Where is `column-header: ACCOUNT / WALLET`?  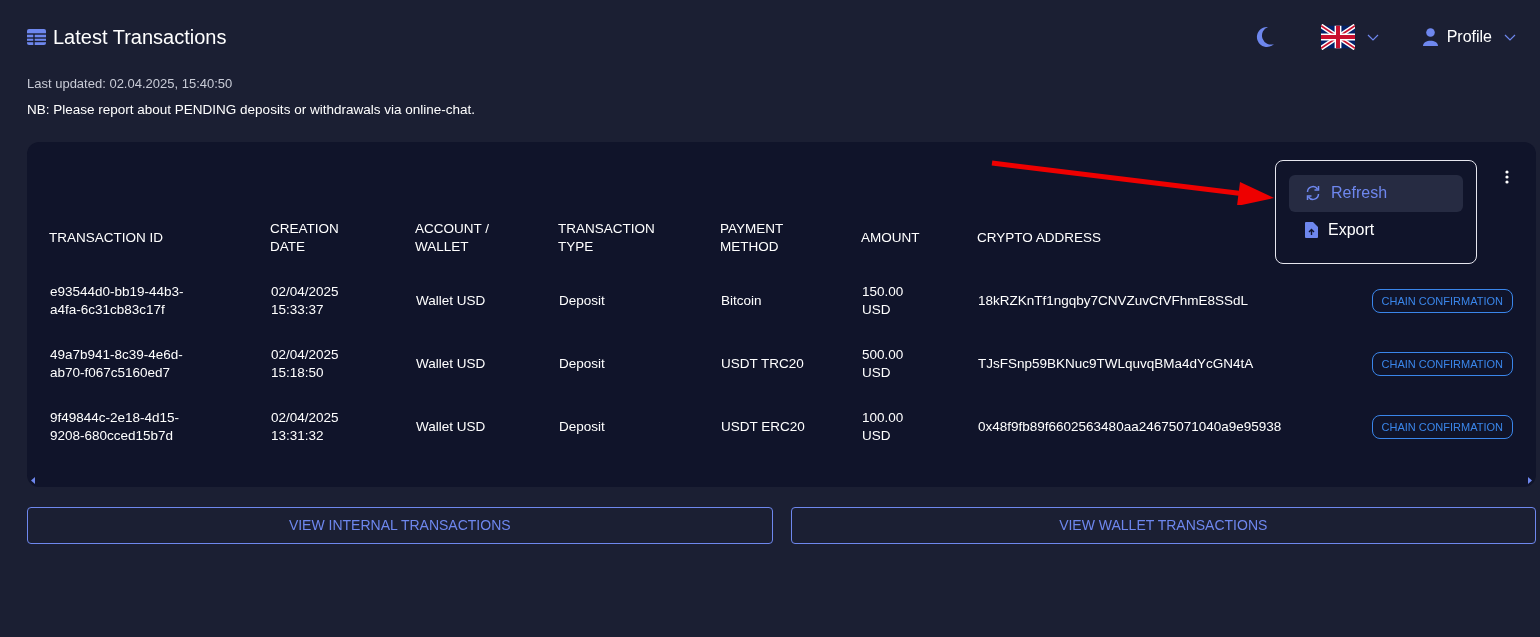 column-header: ACCOUNT / WALLET is located at coordinates (452, 237).